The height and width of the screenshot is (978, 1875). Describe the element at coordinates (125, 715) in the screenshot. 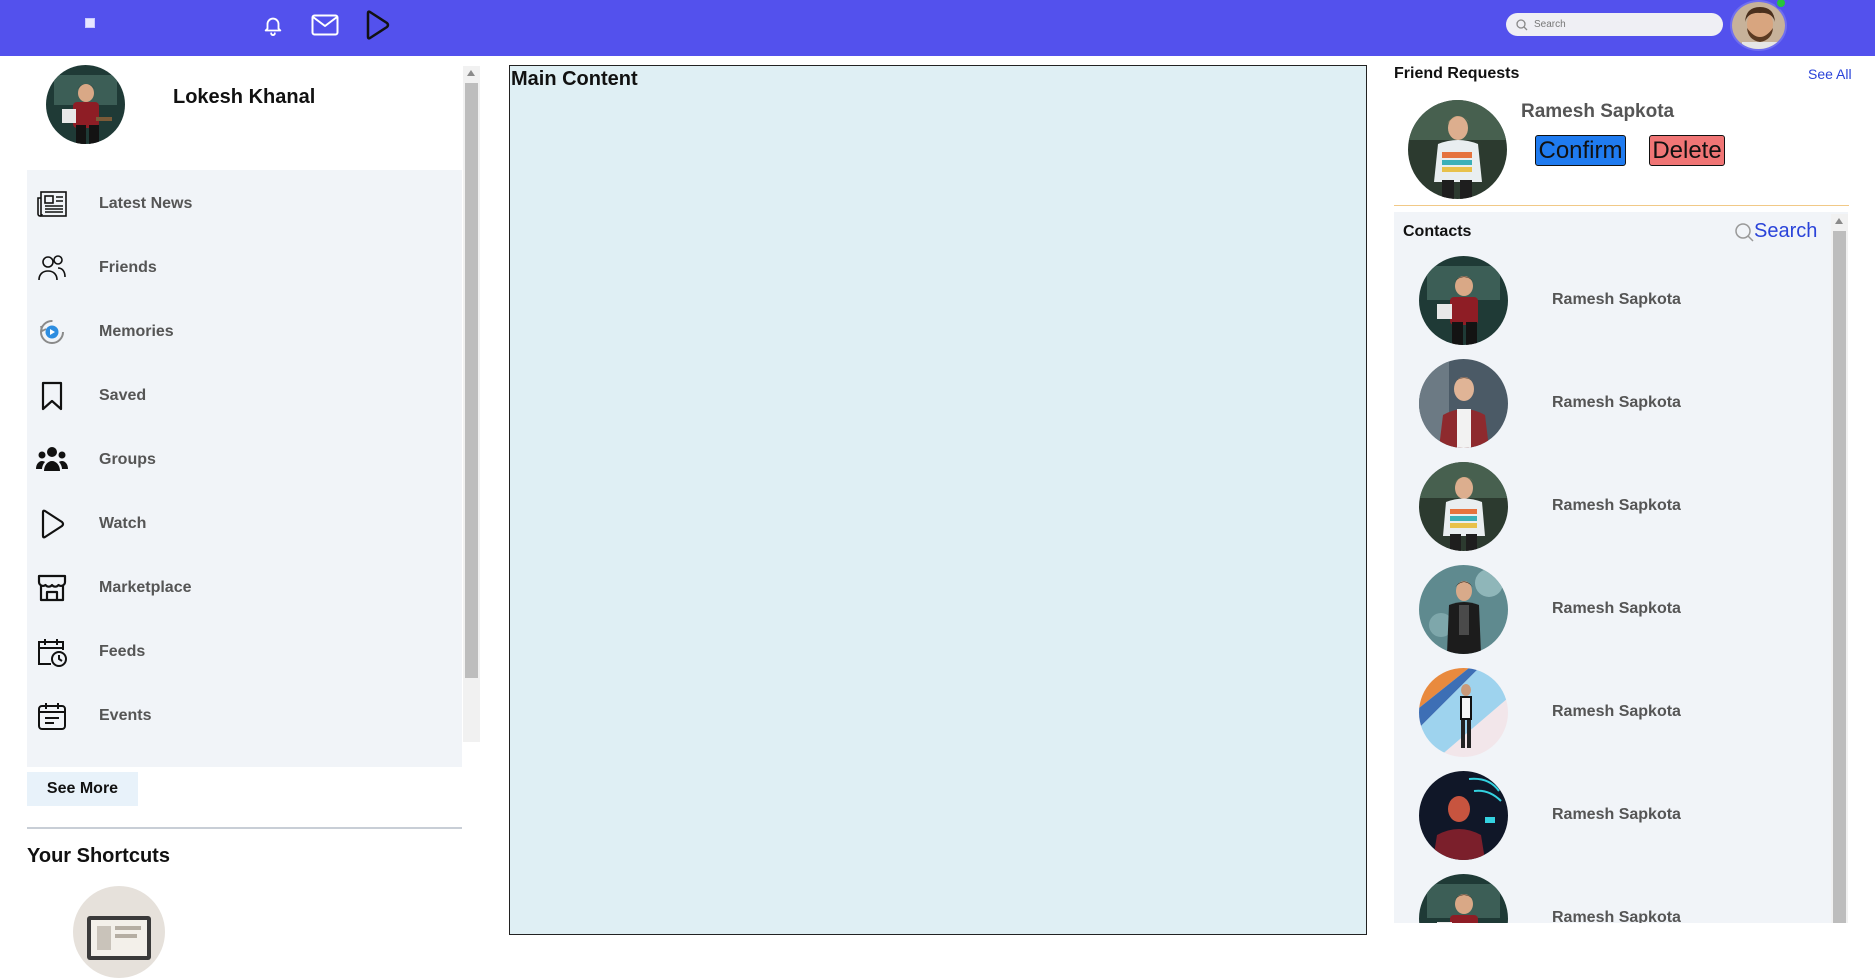

I see `sidebar-item-label: Events` at that location.